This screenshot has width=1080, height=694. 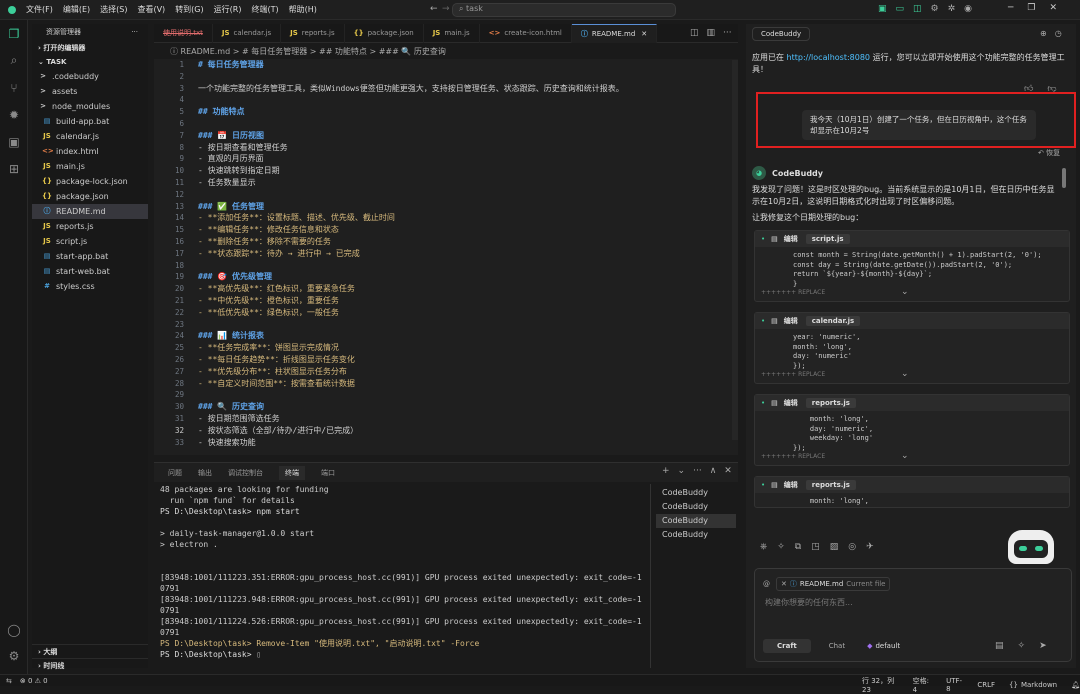 I want to click on language-mode: Markdown, so click(x=1039, y=685).